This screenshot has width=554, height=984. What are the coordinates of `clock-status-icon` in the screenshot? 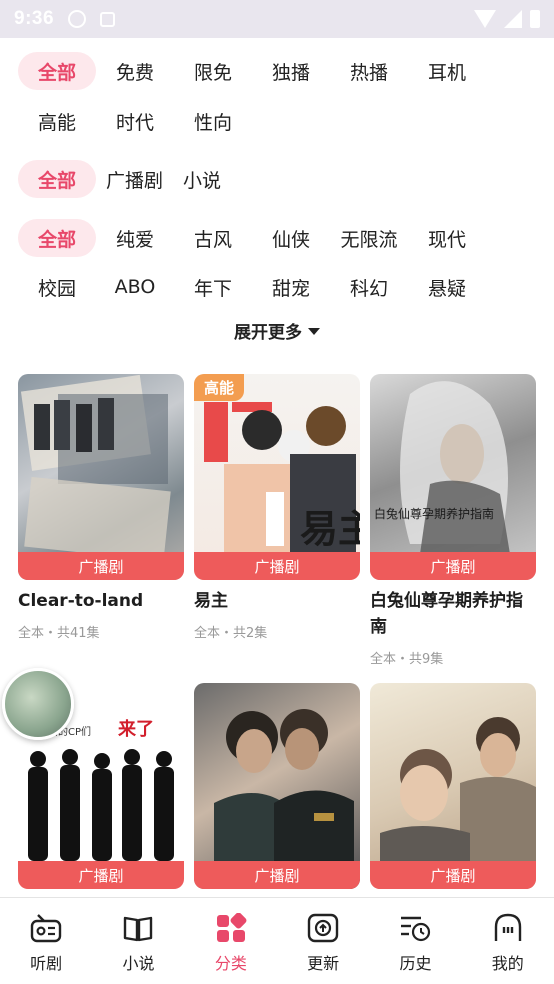 It's located at (77, 19).